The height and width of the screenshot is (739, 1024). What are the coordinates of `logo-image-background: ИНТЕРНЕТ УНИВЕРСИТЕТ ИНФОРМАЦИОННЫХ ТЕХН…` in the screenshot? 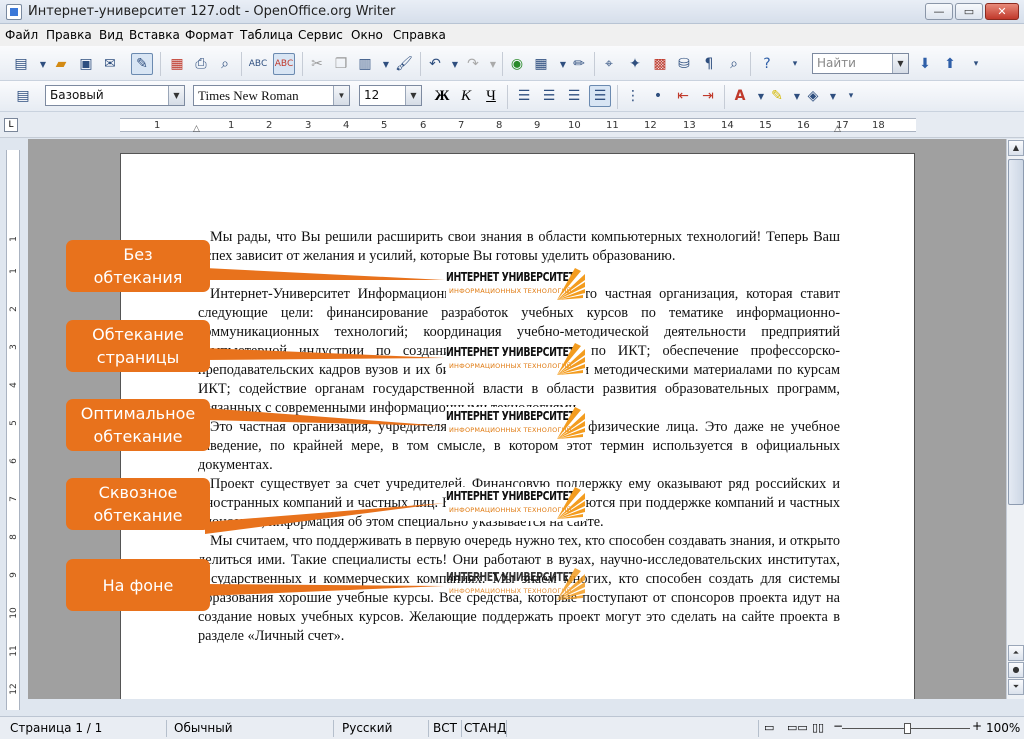 It's located at (516, 585).